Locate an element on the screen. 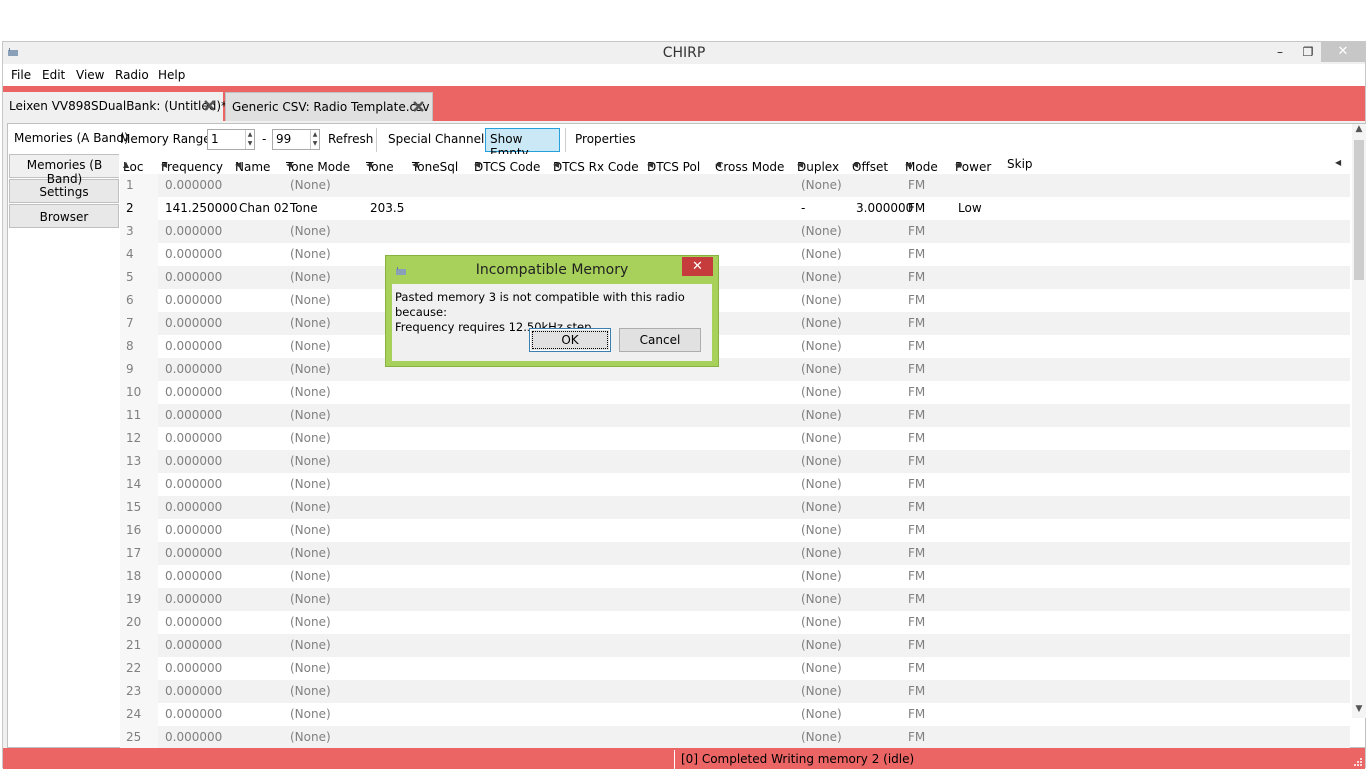 The image size is (1366, 769). table-row: 25 0.000000 (None) (None) FM is located at coordinates (735, 737).